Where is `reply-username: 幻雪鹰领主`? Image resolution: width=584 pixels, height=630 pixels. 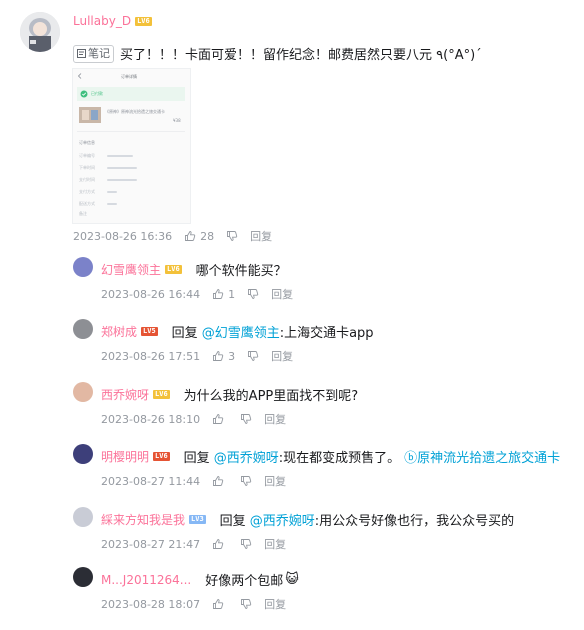
reply-username: 幻雪鹰领主 is located at coordinates (131, 269).